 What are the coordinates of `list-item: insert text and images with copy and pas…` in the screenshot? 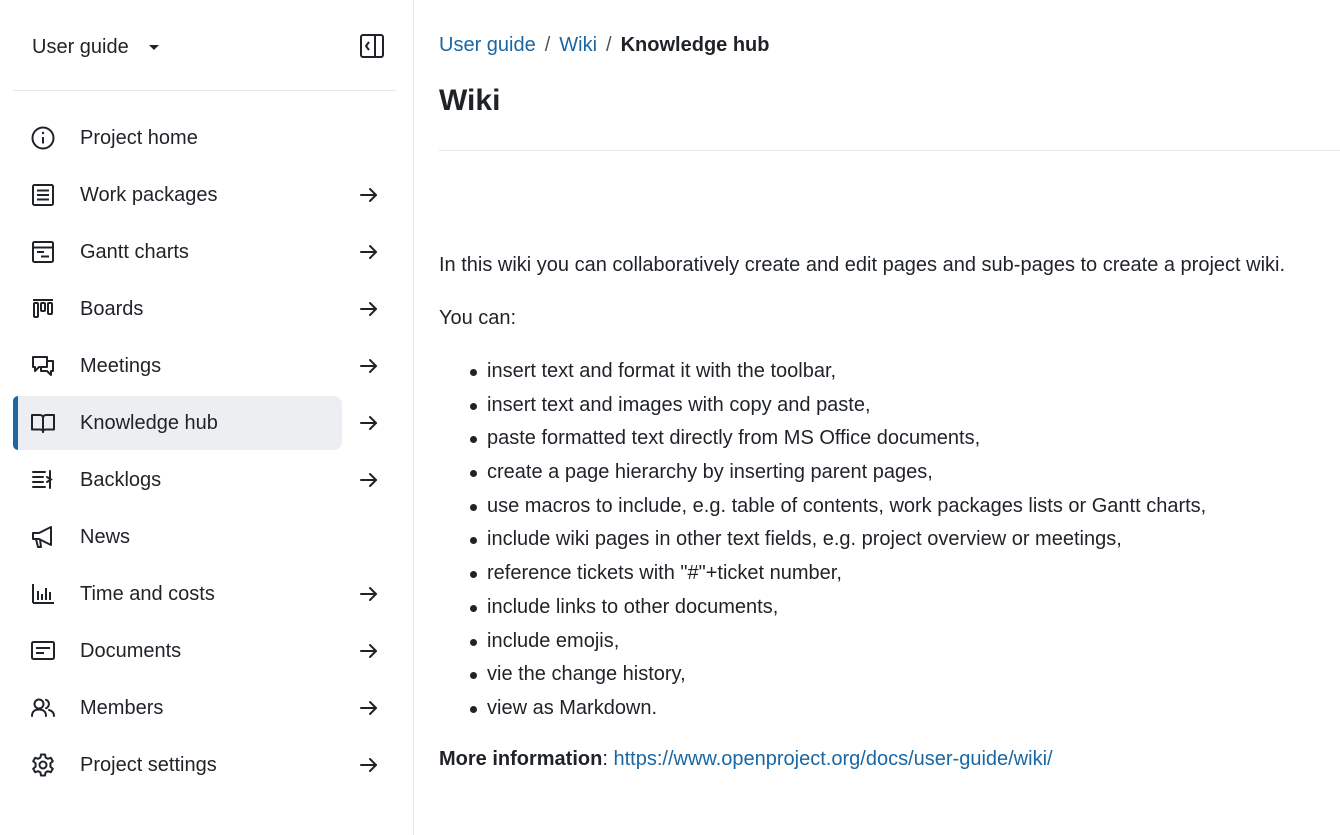 It's located at (822, 409).